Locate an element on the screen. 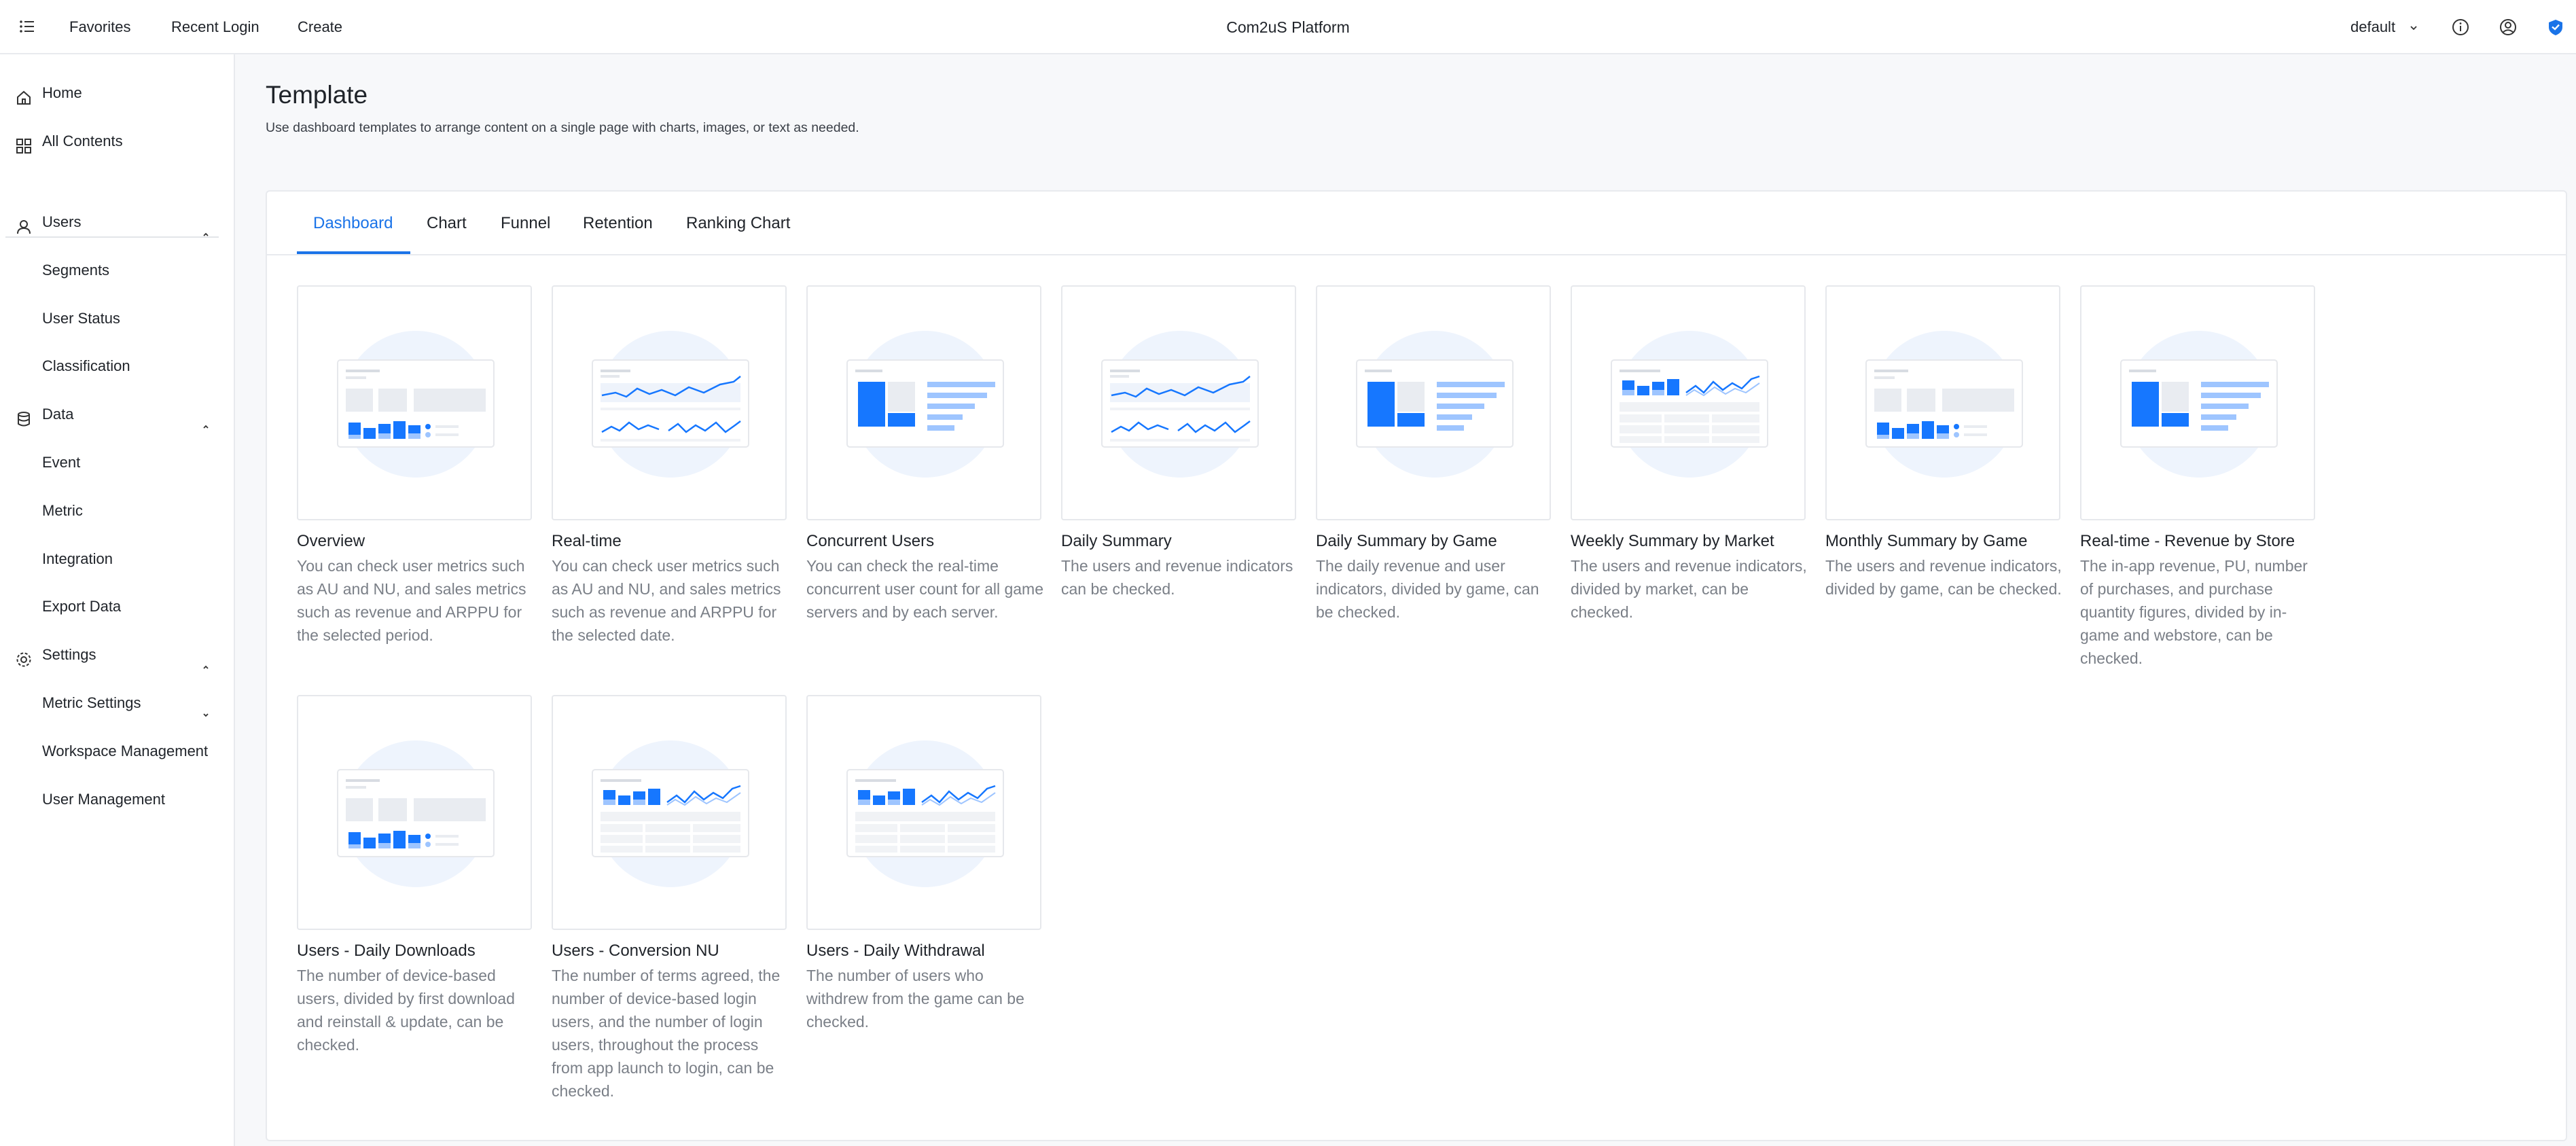 This screenshot has height=1146, width=2576. grid-icon is located at coordinates (24, 143).